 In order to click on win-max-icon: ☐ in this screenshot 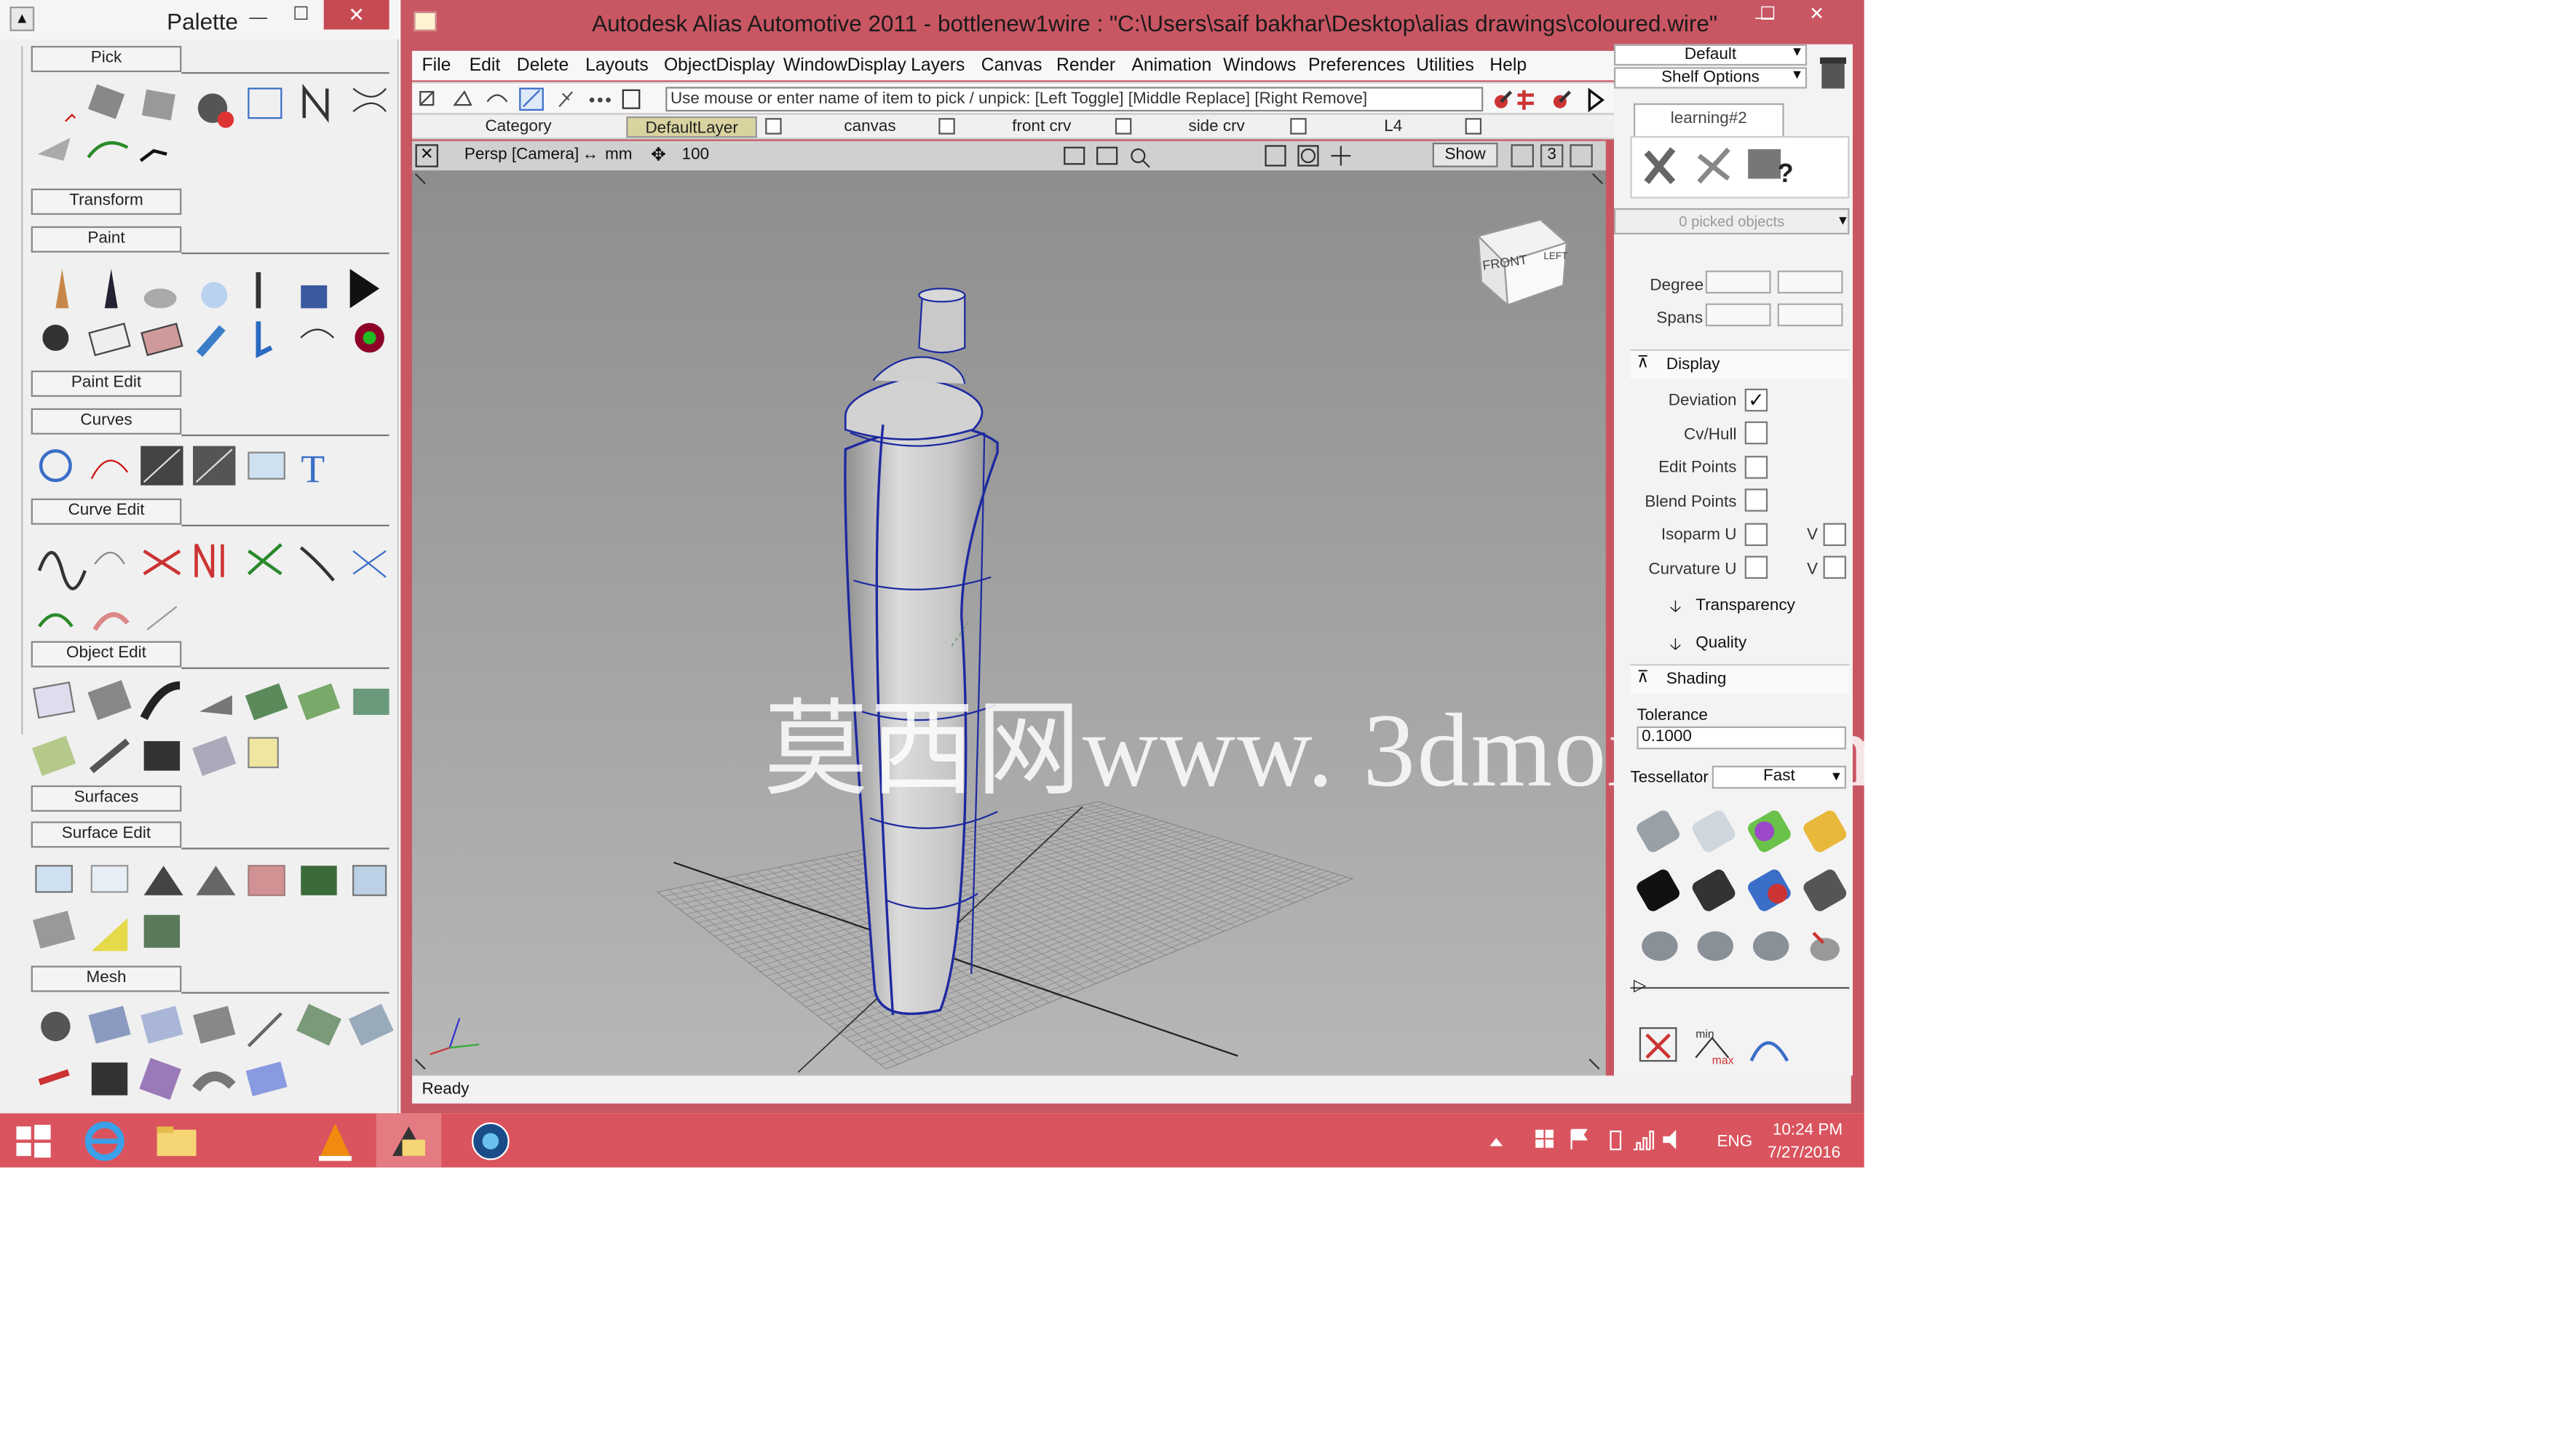, I will do `click(1768, 15)`.